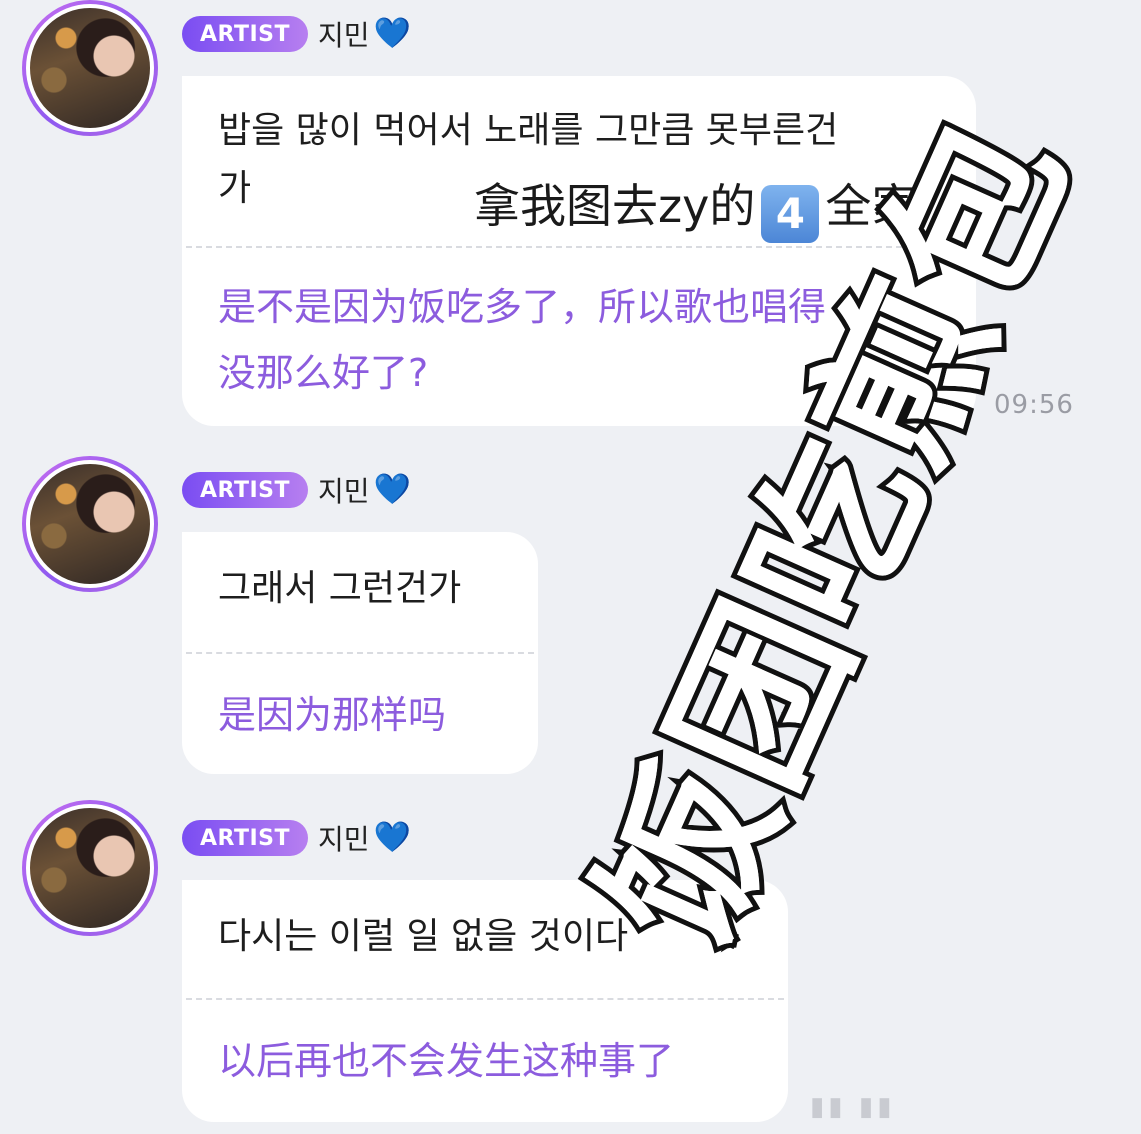  I want to click on caption-text: 拿我图去zy的, so click(615, 206).